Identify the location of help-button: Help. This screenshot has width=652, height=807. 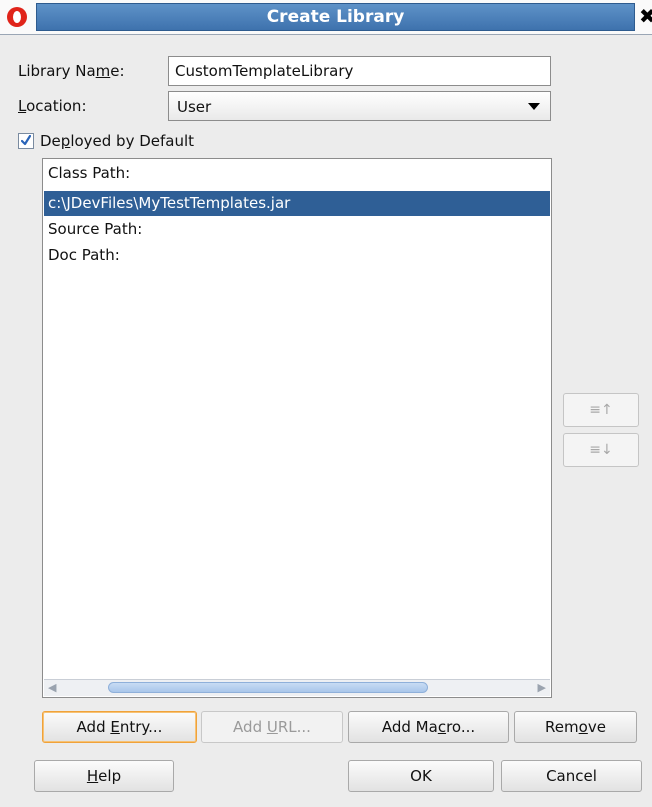
(104, 776).